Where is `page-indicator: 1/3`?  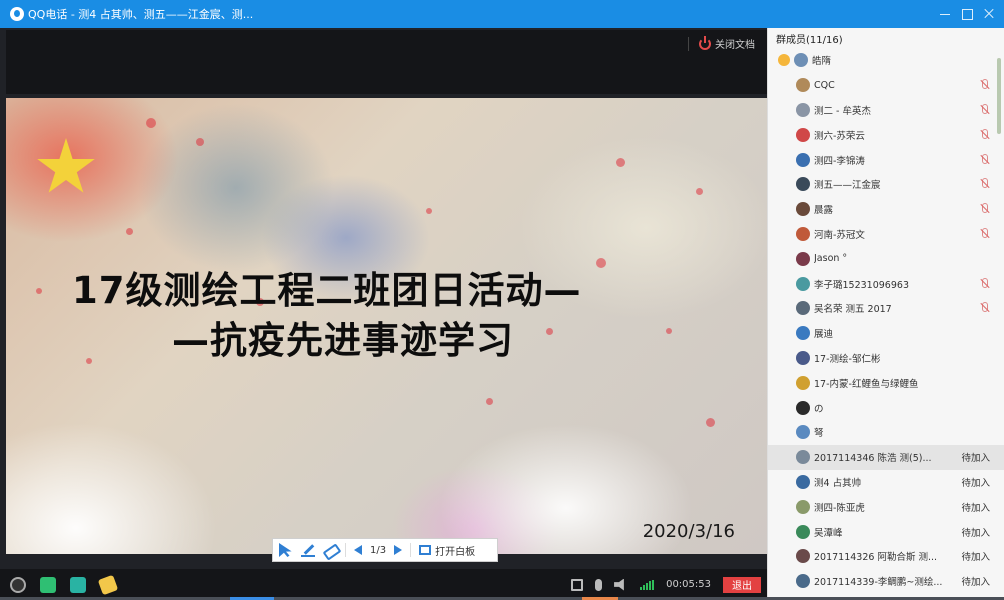 page-indicator: 1/3 is located at coordinates (378, 550).